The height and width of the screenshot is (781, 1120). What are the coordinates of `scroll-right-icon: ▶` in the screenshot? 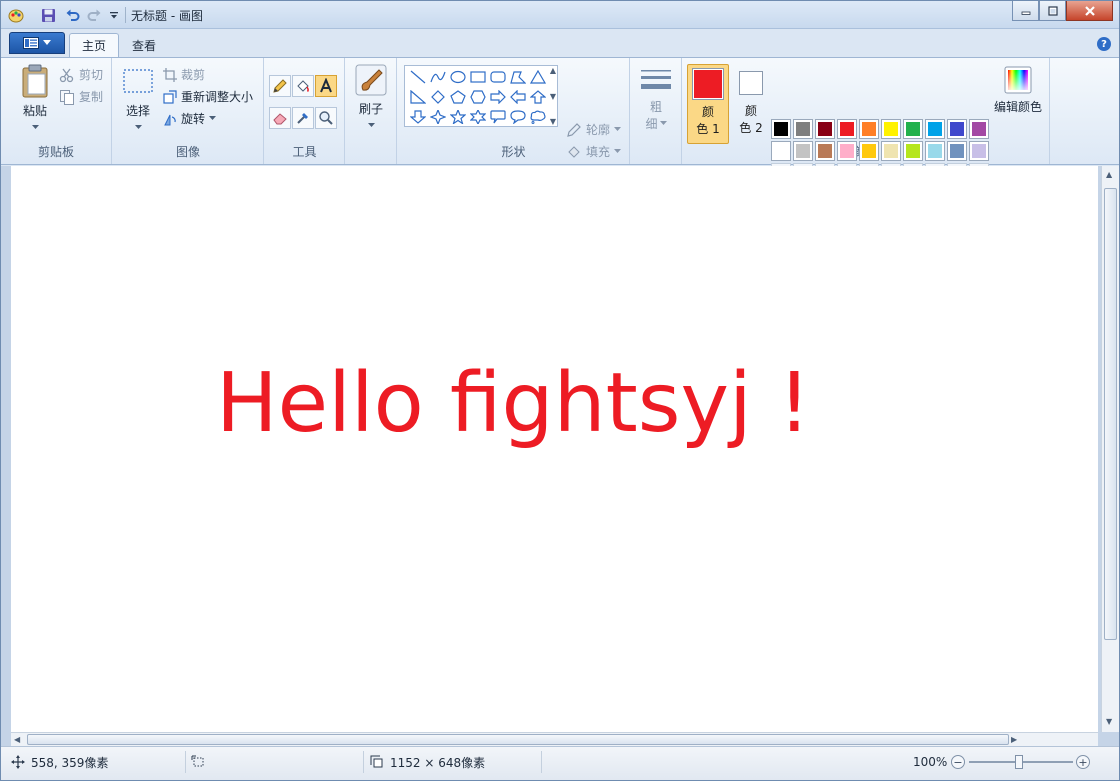 It's located at (1014, 739).